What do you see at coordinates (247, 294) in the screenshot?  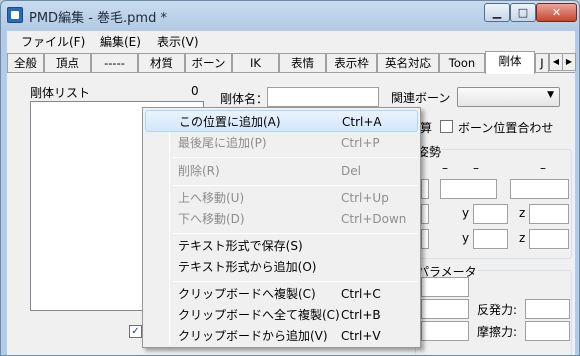 I see `menu-item-label: クリップボードへ複製(C)` at bounding box center [247, 294].